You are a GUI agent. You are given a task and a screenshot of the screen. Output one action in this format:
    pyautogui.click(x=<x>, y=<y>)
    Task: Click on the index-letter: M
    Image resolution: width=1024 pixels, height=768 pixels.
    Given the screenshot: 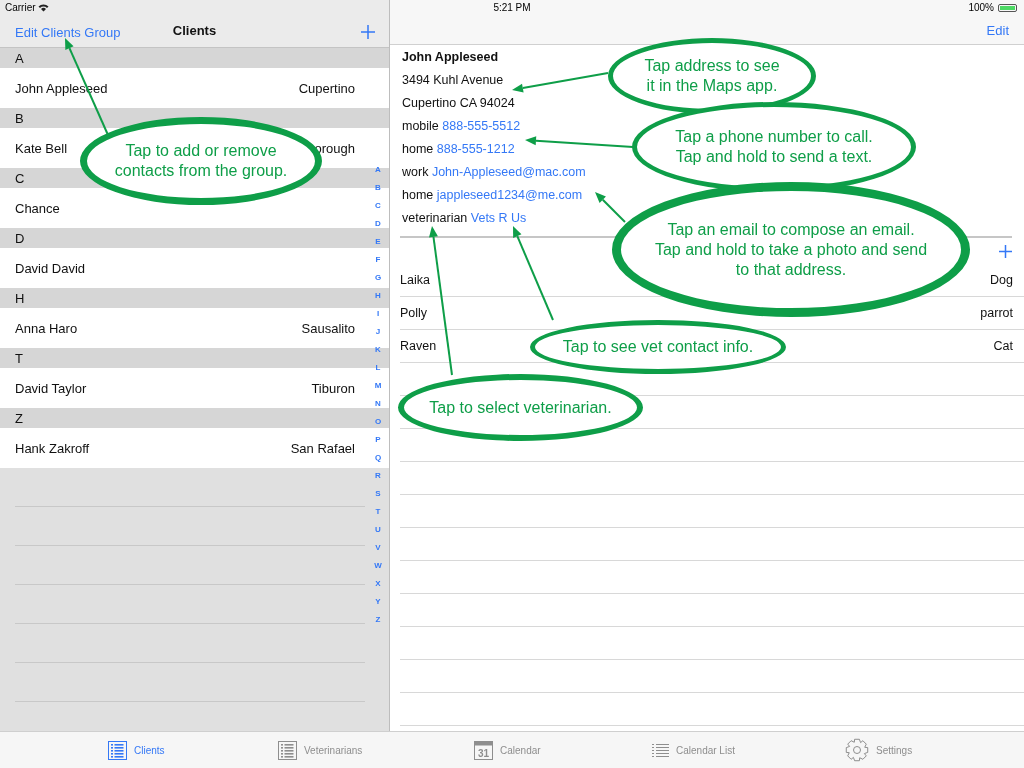 What is the action you would take?
    pyautogui.click(x=378, y=386)
    